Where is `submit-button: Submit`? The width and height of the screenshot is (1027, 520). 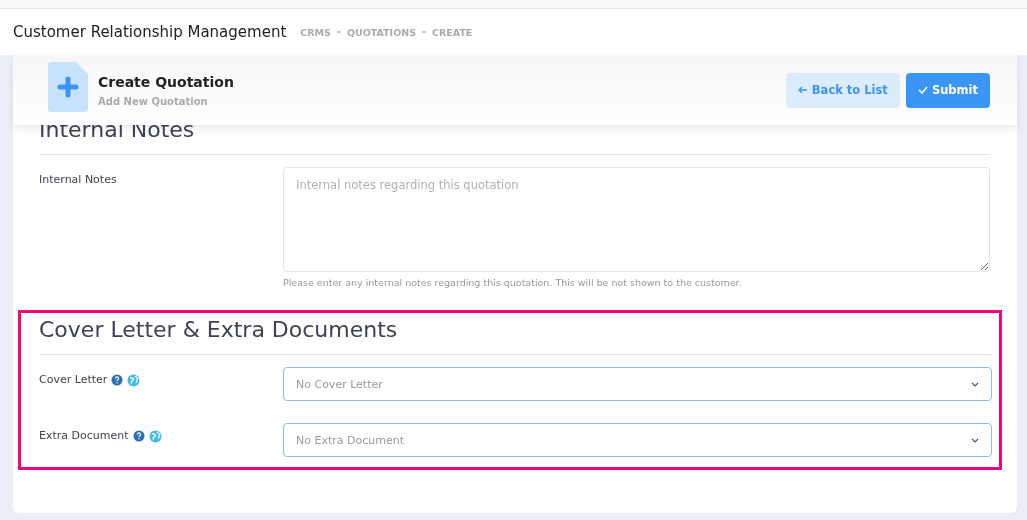 submit-button: Submit is located at coordinates (947, 90).